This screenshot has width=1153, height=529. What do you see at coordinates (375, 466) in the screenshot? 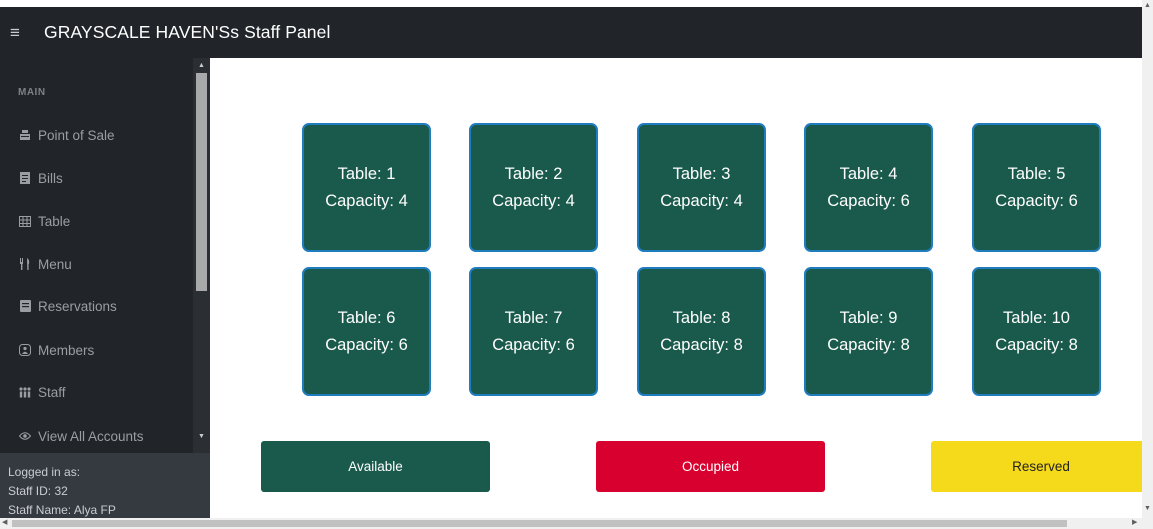
I see `available-status-button: Available` at bounding box center [375, 466].